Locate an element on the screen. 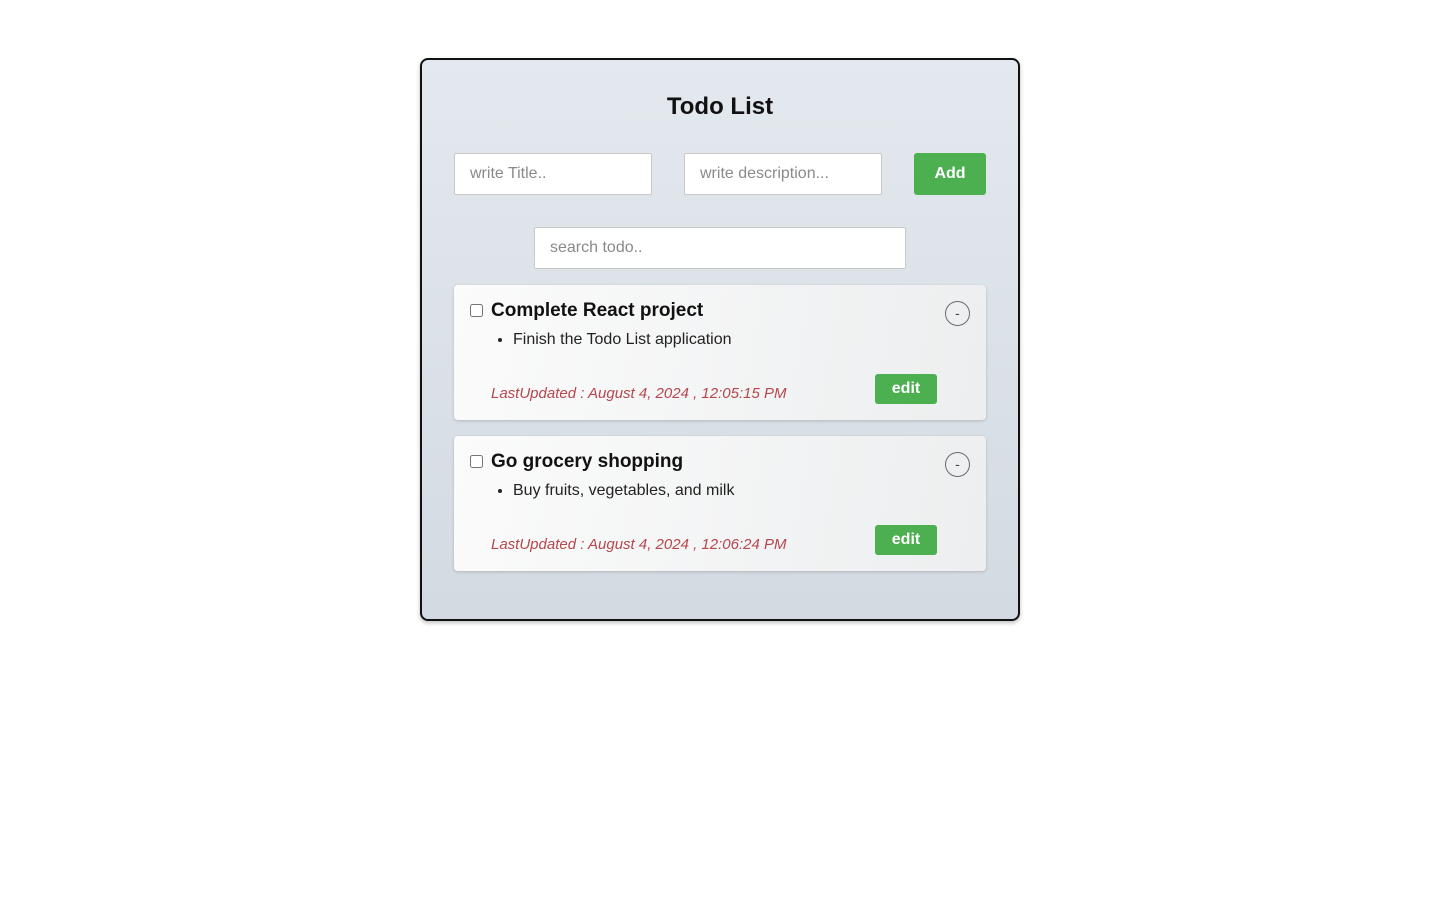  todo-description: Buy fruits, vegetables, and milk is located at coordinates (623, 491).